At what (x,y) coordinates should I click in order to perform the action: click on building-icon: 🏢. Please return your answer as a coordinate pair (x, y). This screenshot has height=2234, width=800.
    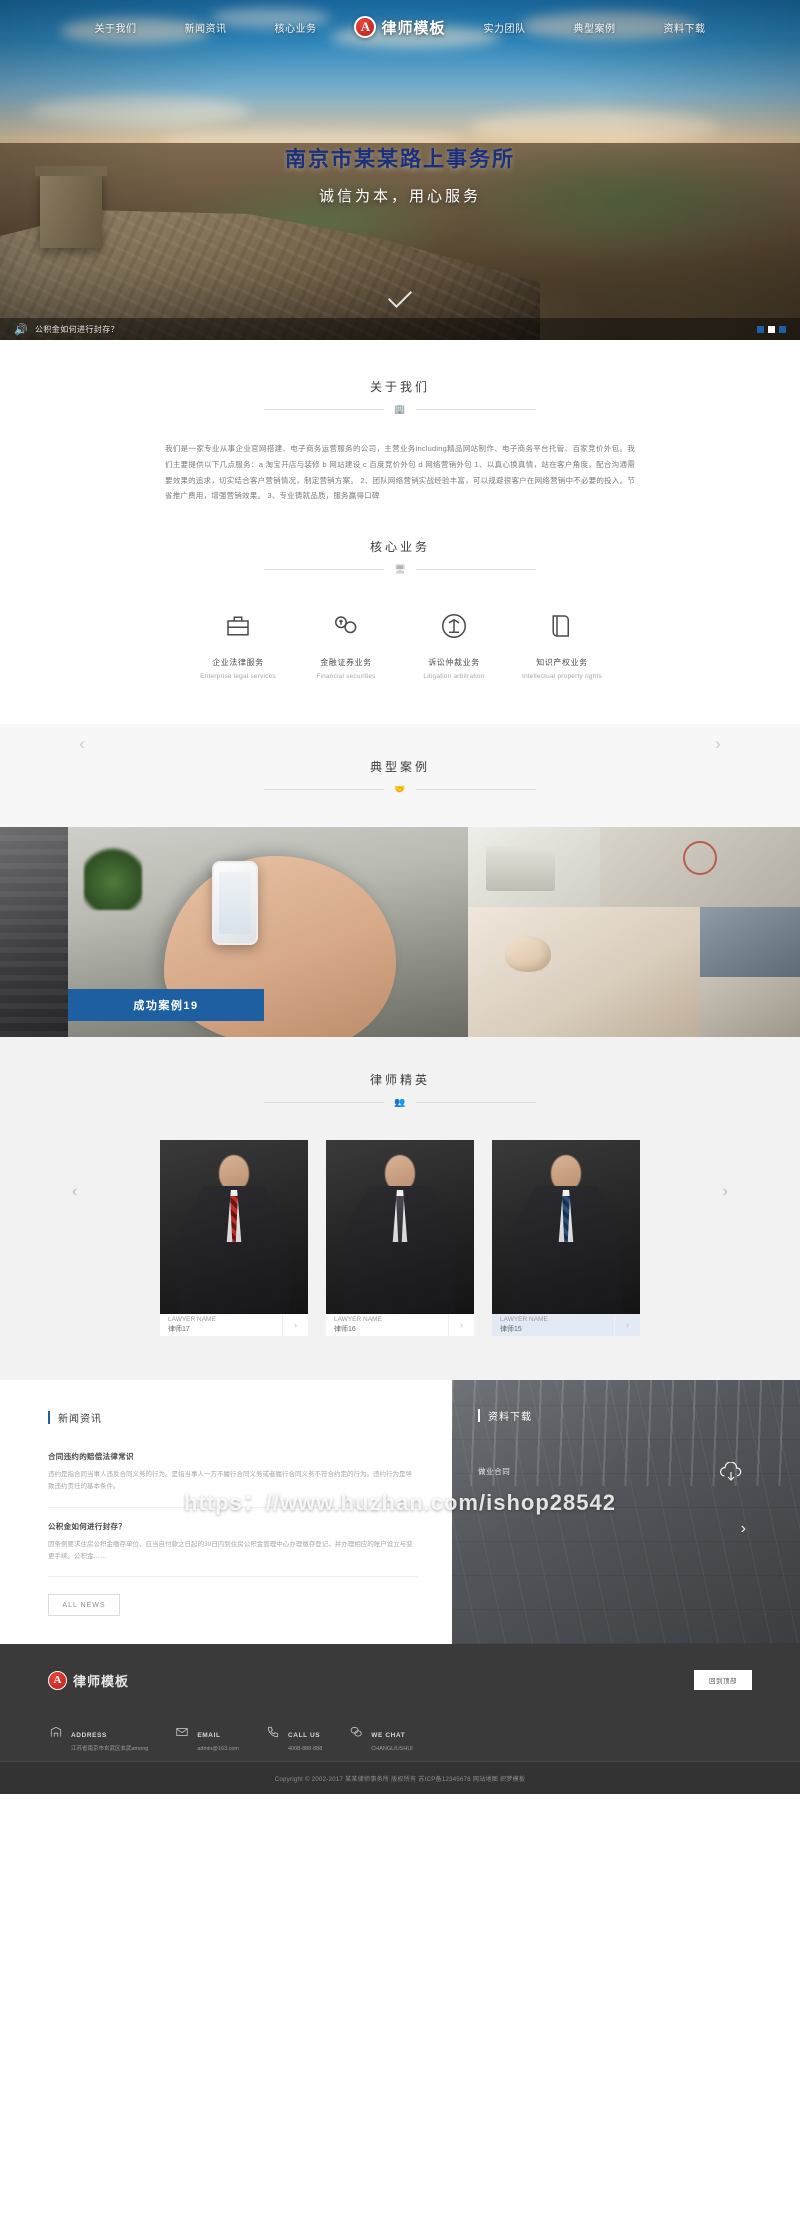
    Looking at the image, I should click on (400, 409).